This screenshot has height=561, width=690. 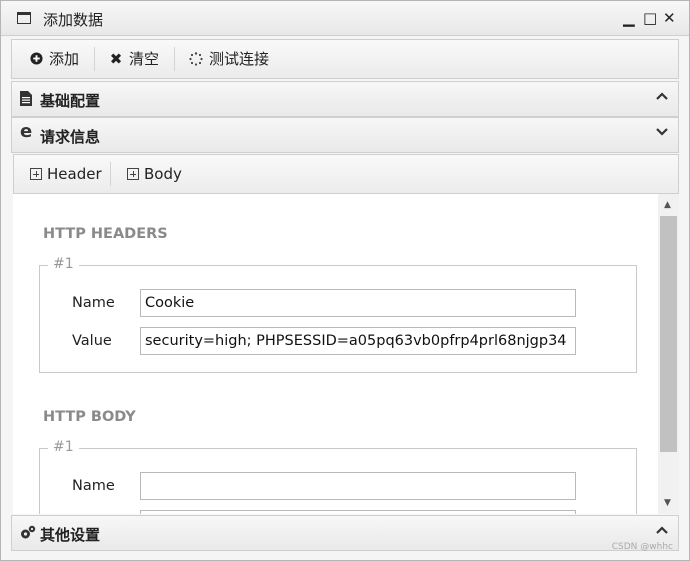 I want to click on tab-header-label: Header, so click(x=74, y=174).